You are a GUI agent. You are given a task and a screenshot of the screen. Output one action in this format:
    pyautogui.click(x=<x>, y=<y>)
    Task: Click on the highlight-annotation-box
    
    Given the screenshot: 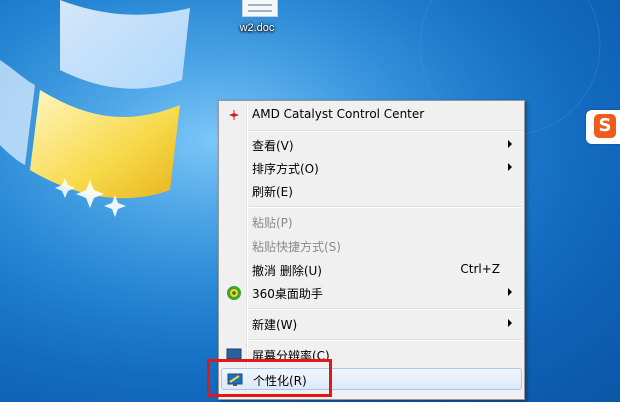 What is the action you would take?
    pyautogui.click(x=269, y=378)
    